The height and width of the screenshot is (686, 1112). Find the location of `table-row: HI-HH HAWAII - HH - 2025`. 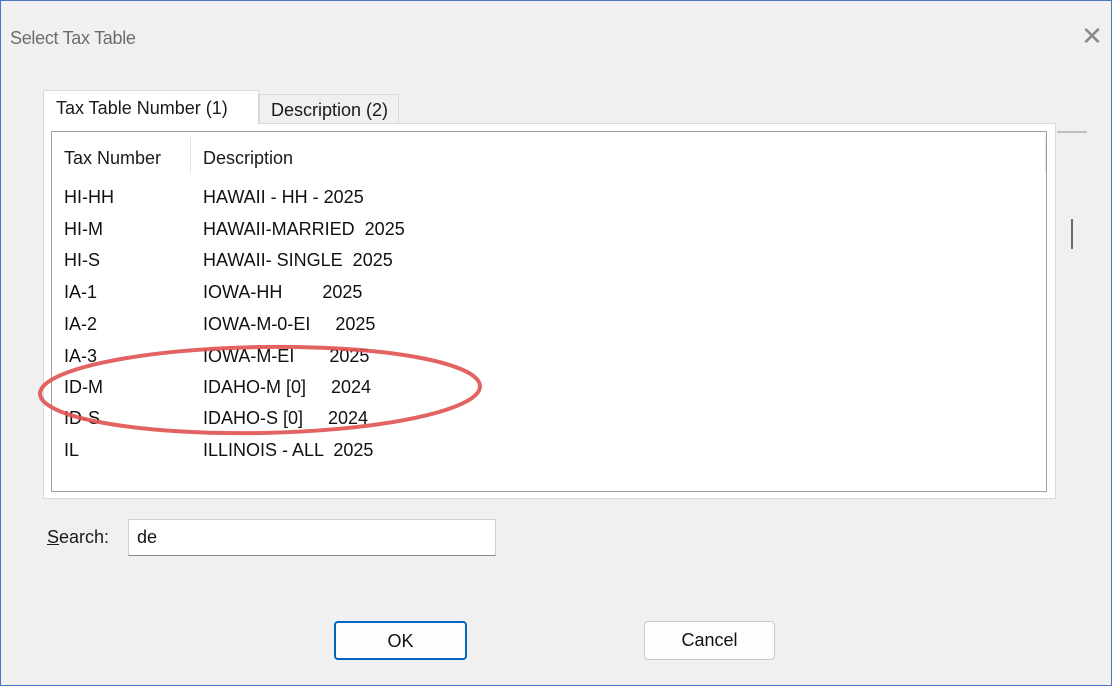

table-row: HI-HH HAWAII - HH - 2025 is located at coordinates (549, 198).